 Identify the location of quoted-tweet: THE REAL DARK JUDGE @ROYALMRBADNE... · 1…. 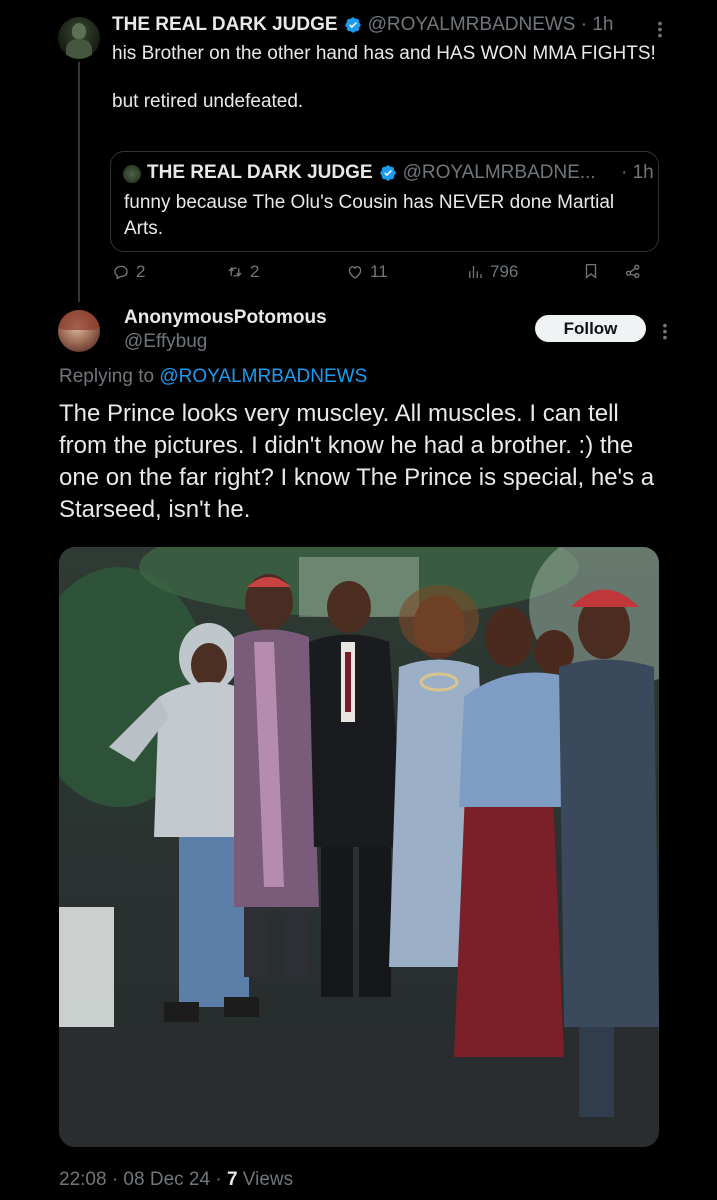
(384, 201).